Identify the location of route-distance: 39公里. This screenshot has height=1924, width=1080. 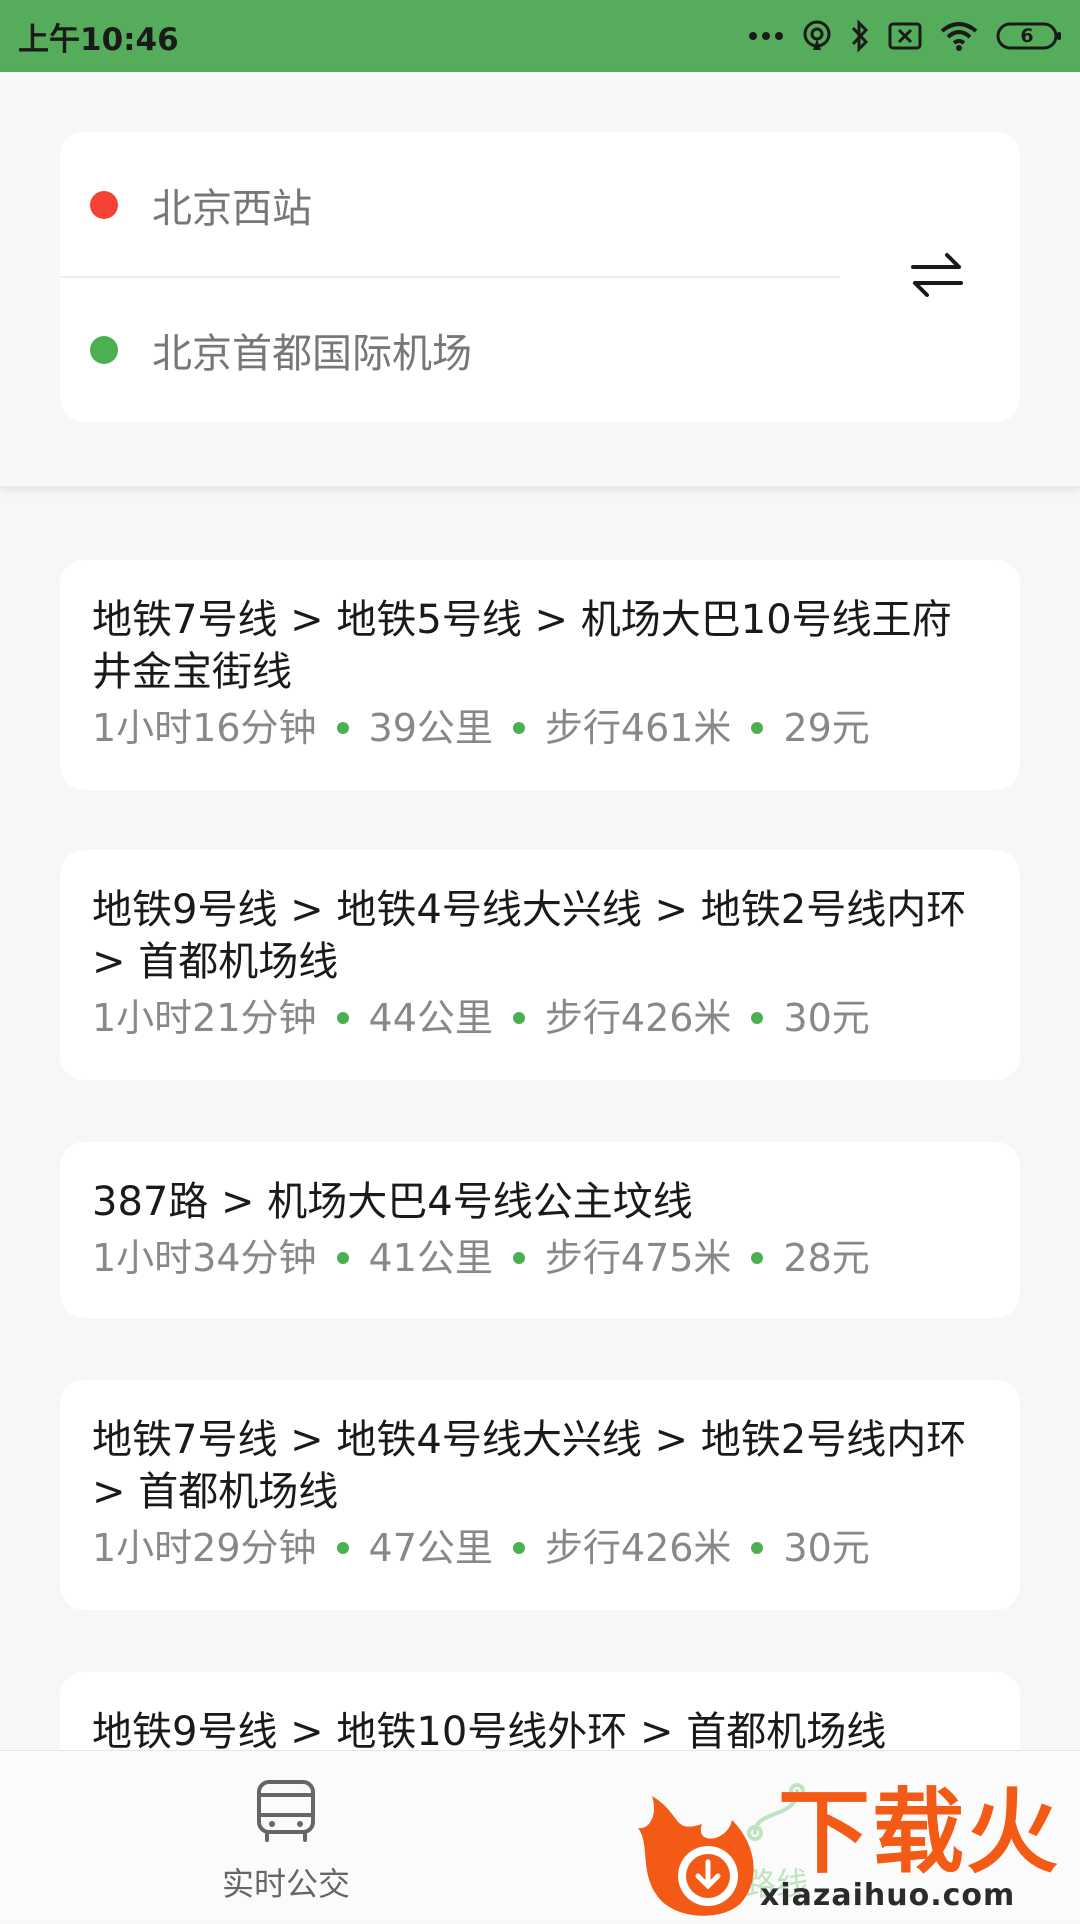
(430, 728).